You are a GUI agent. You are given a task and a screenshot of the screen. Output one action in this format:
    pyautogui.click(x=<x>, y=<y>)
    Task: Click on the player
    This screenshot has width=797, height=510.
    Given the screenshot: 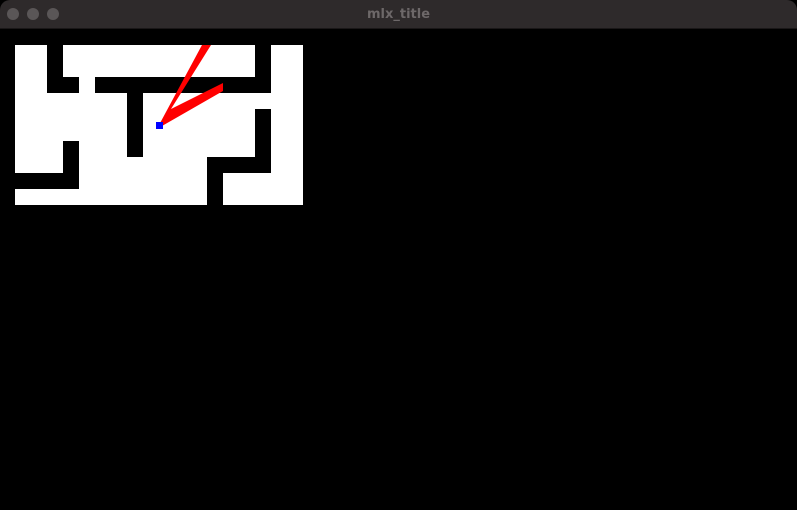 What is the action you would take?
    pyautogui.click(x=159, y=125)
    